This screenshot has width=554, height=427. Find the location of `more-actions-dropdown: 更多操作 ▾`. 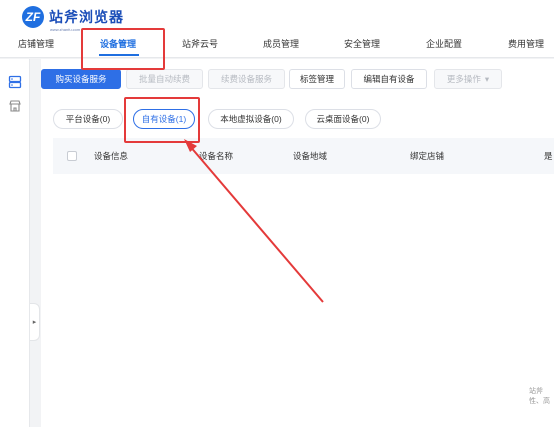

more-actions-dropdown: 更多操作 ▾ is located at coordinates (468, 79).